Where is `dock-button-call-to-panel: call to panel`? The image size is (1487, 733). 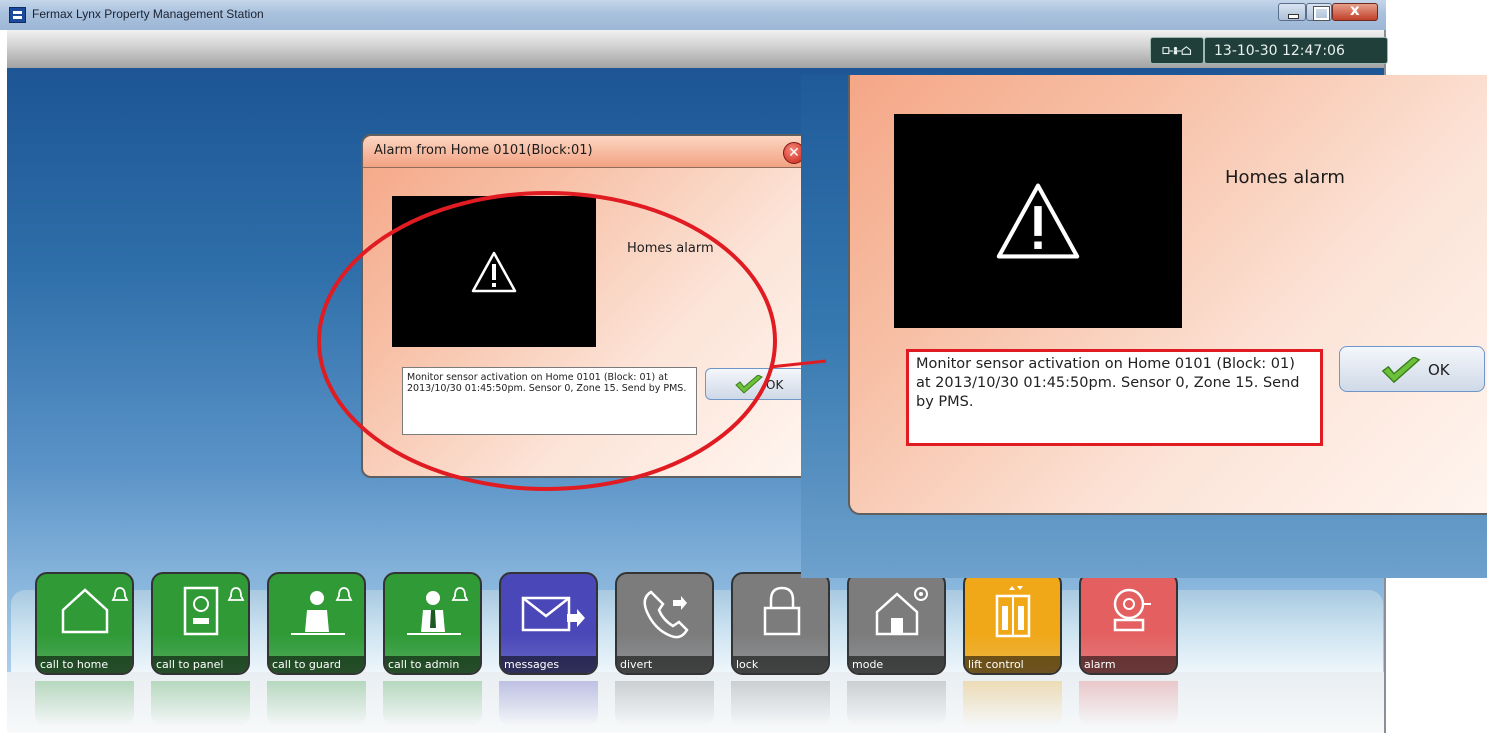 dock-button-call-to-panel: call to panel is located at coordinates (200, 623).